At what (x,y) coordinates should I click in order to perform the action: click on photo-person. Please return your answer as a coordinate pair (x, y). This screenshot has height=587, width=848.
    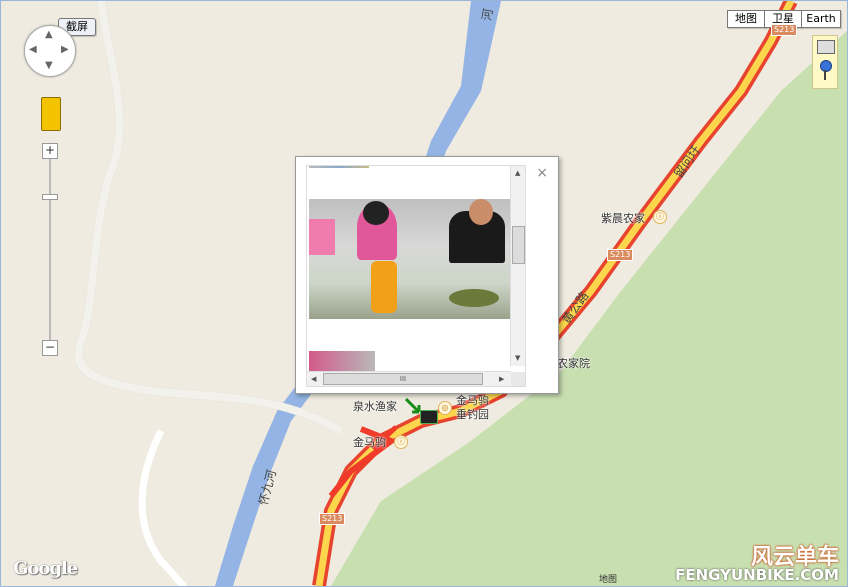
    Looking at the image, I should click on (322, 237).